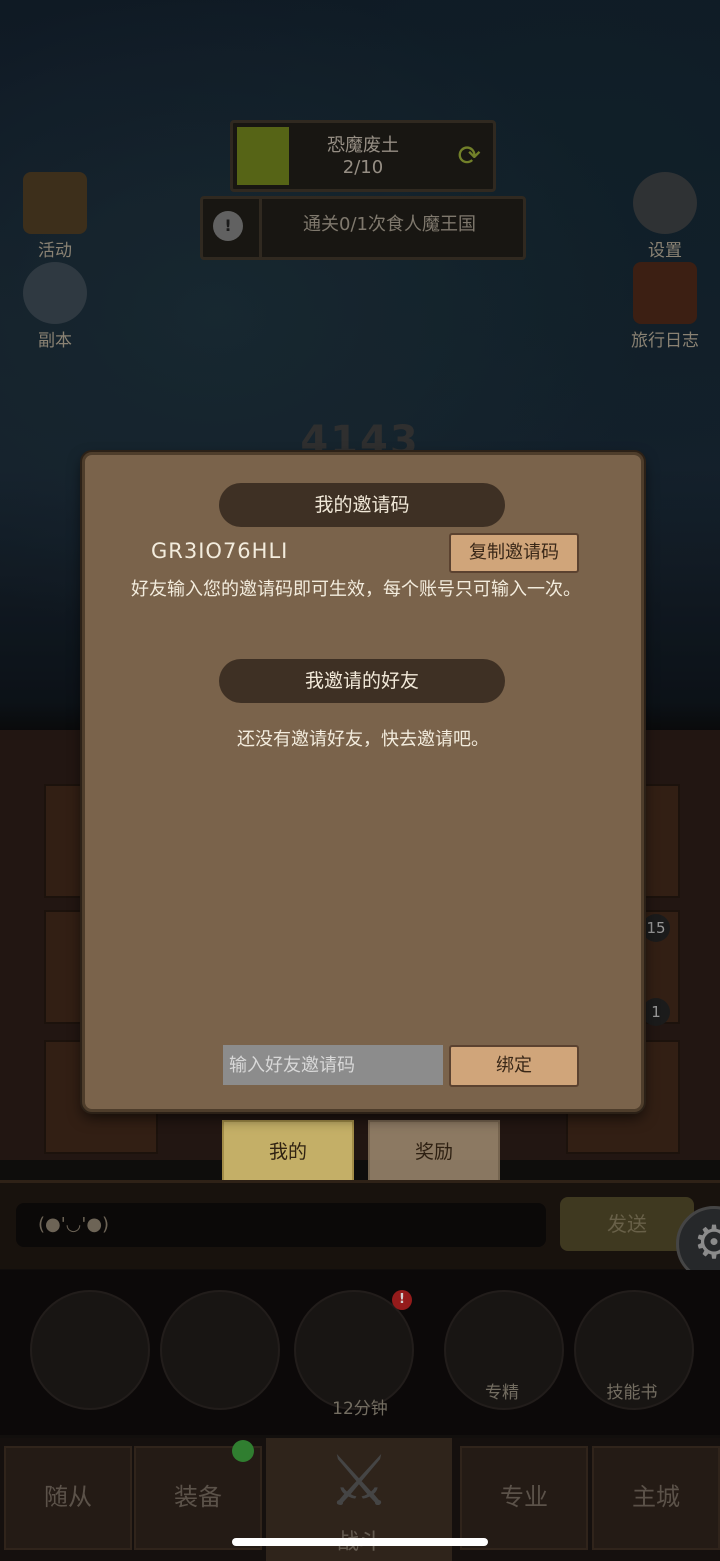  What do you see at coordinates (55, 293) in the screenshot?
I see `portal-icon` at bounding box center [55, 293].